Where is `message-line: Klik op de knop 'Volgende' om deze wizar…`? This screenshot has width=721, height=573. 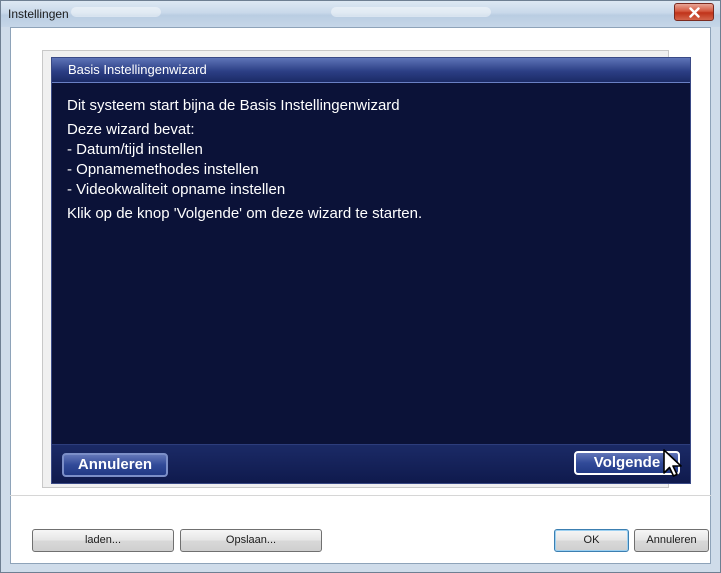 message-line: Klik op de knop 'Volgende' om deze wizar… is located at coordinates (245, 213).